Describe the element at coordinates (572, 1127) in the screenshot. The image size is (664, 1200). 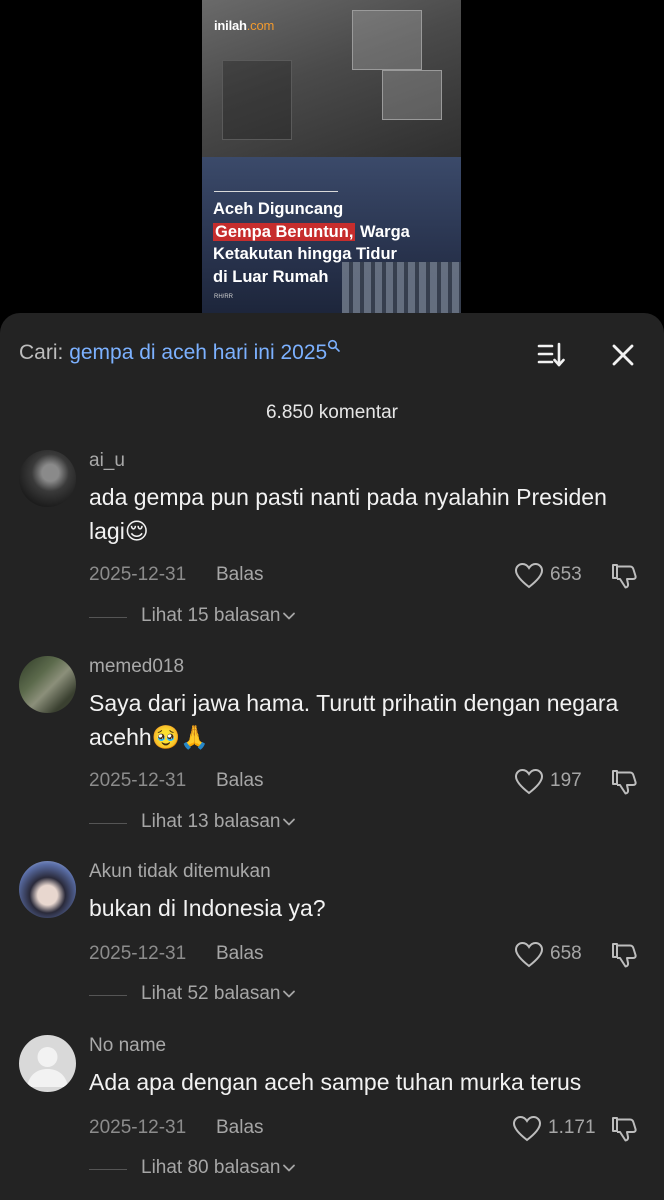
I see `like-count: 1.171` at that location.